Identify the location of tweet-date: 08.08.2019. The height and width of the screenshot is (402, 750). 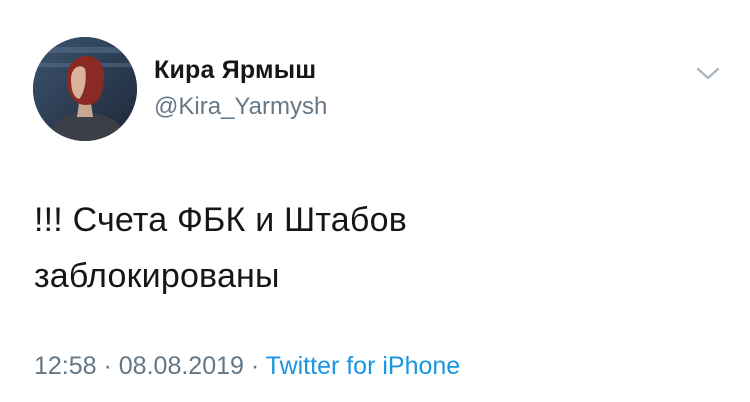
(181, 366).